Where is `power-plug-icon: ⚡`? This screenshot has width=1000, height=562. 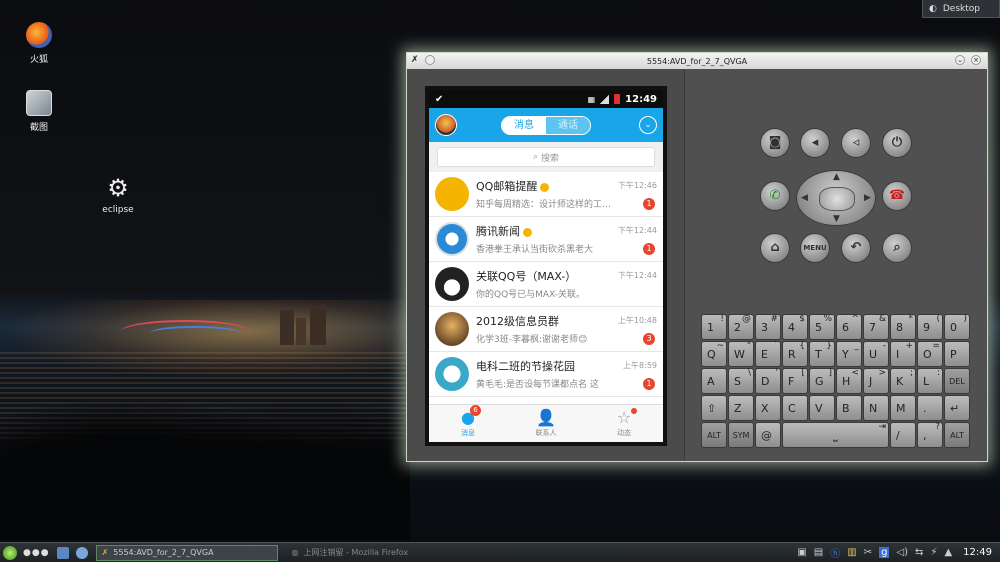 power-plug-icon: ⚡ is located at coordinates (933, 552).